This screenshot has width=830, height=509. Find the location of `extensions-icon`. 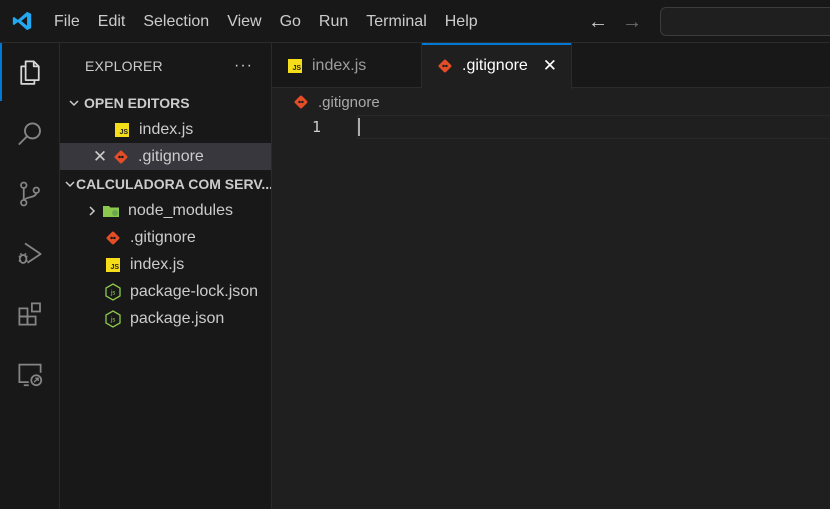

extensions-icon is located at coordinates (30, 314).